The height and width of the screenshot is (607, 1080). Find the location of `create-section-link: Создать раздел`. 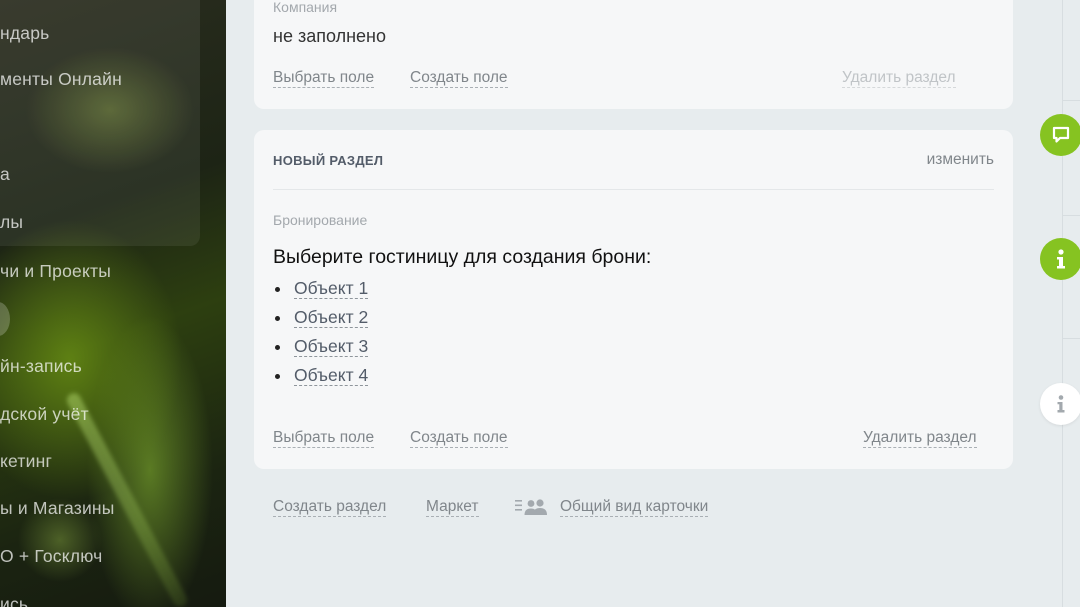

create-section-link: Создать раздел is located at coordinates (330, 507).